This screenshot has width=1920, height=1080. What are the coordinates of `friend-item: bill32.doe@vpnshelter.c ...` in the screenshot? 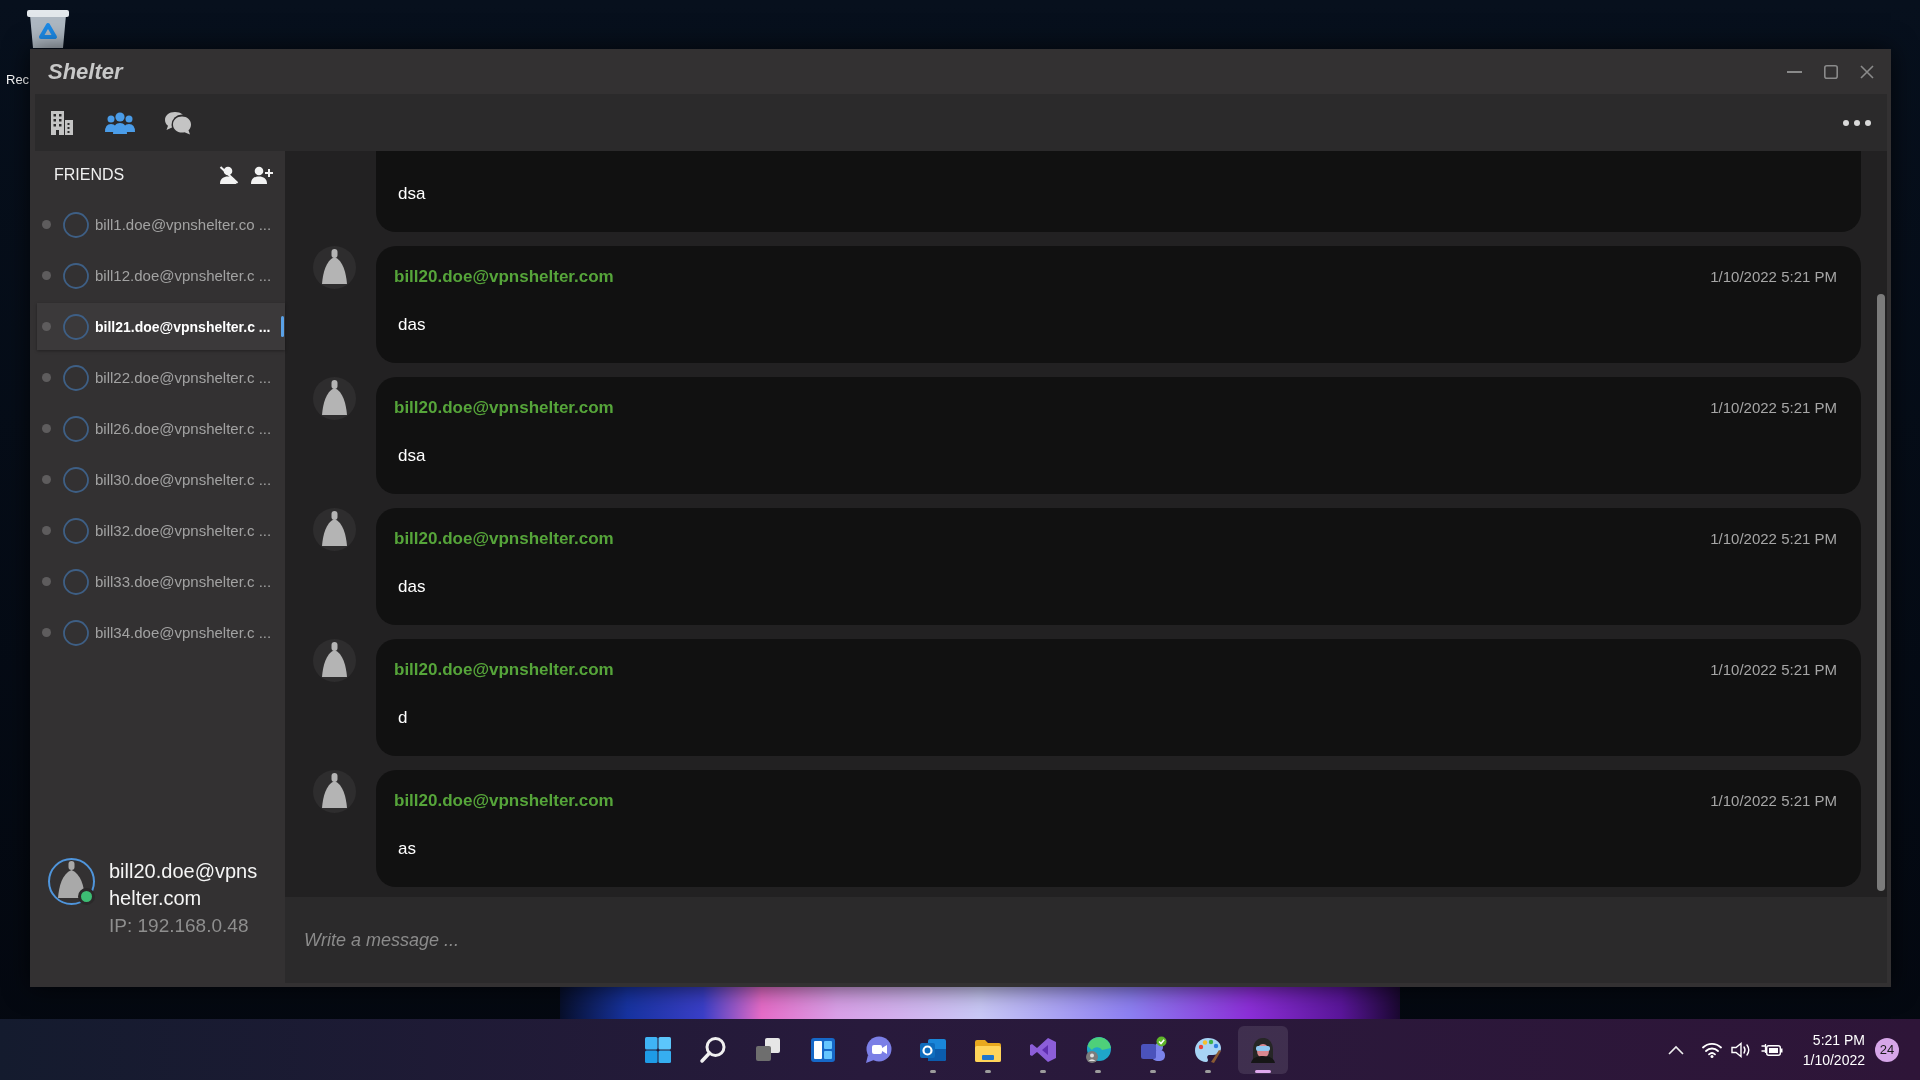 It's located at (161, 530).